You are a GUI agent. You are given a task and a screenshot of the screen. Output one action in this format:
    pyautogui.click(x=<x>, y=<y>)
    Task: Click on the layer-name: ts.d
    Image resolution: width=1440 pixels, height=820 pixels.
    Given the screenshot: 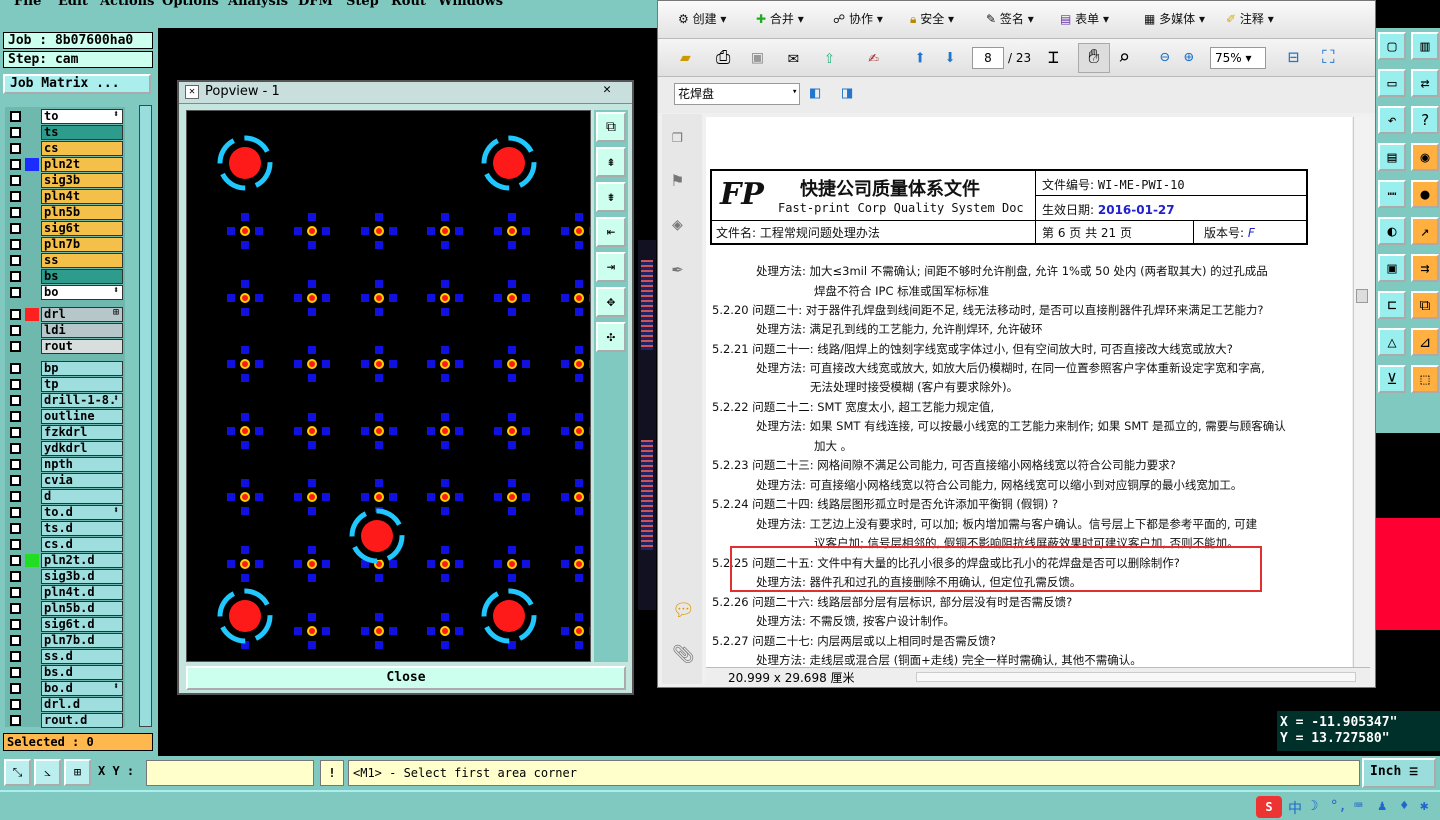 What is the action you would take?
    pyautogui.click(x=82, y=528)
    